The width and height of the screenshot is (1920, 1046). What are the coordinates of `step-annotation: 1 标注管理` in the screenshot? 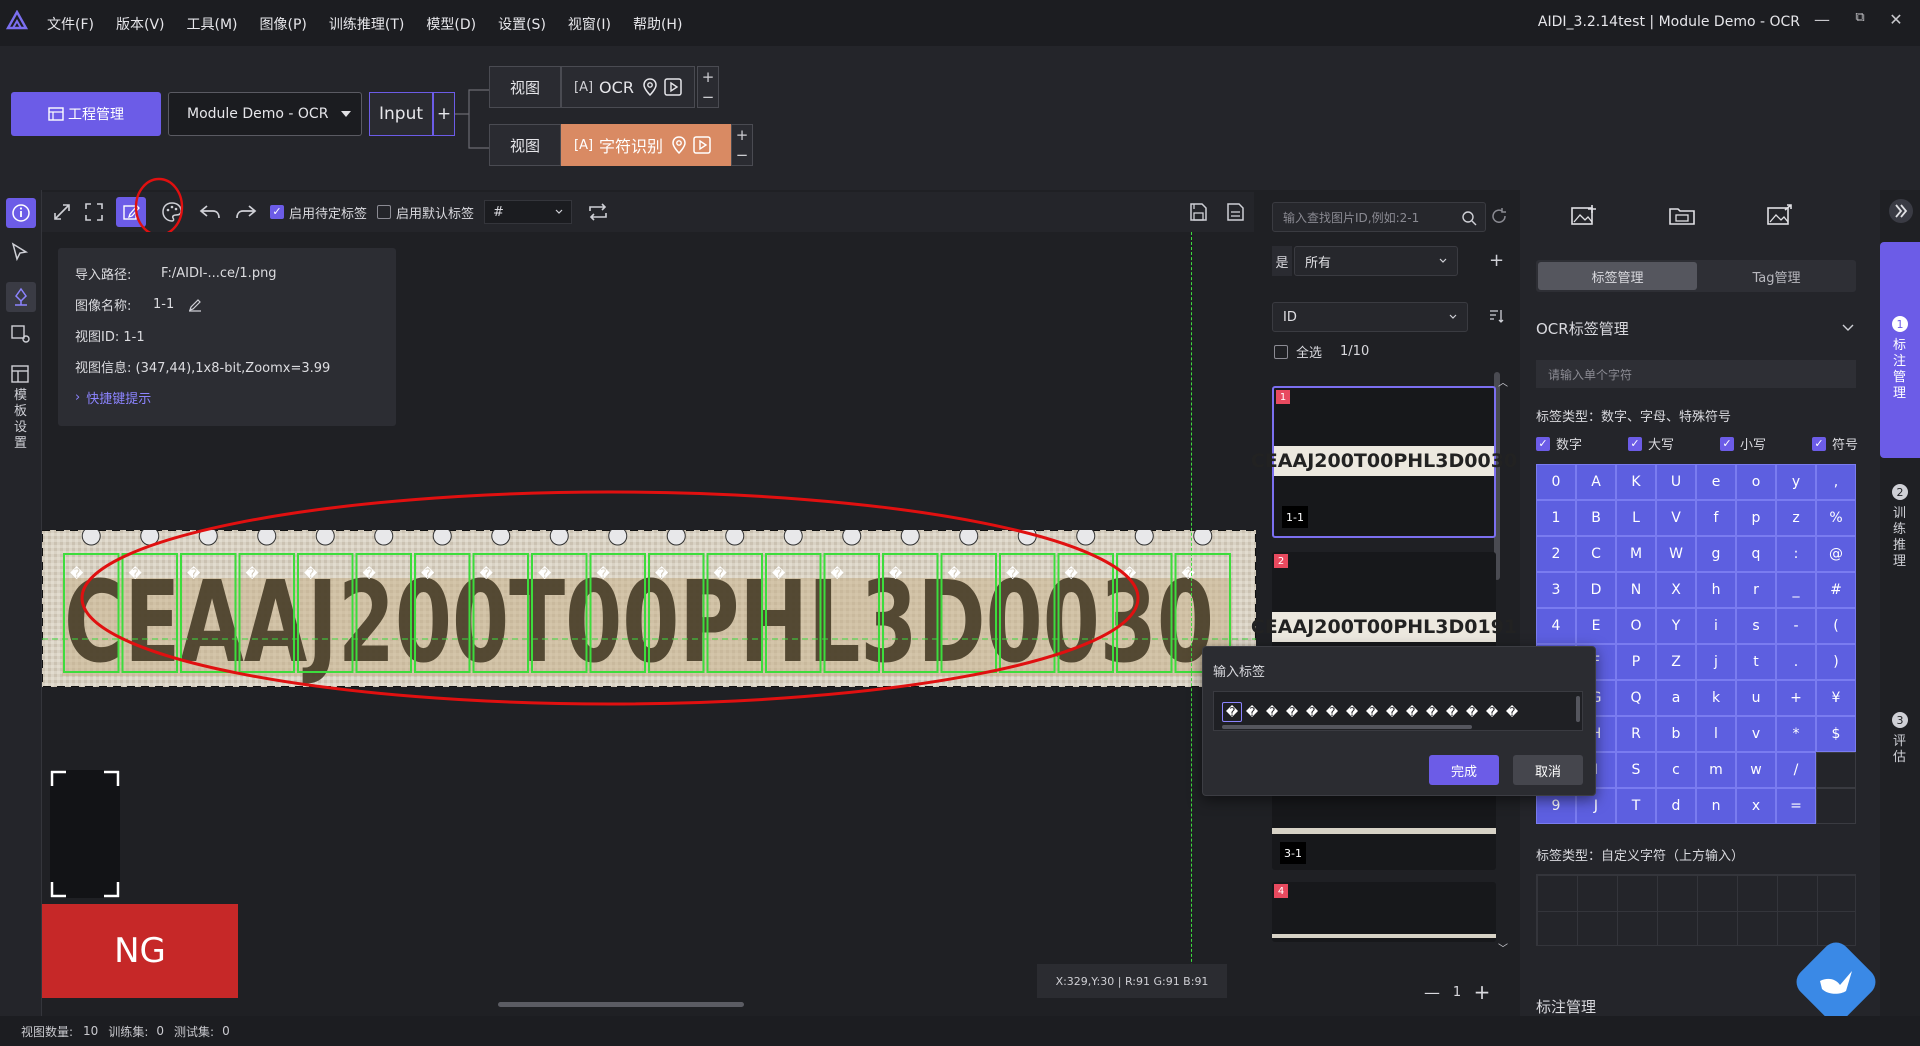 It's located at (1900, 350).